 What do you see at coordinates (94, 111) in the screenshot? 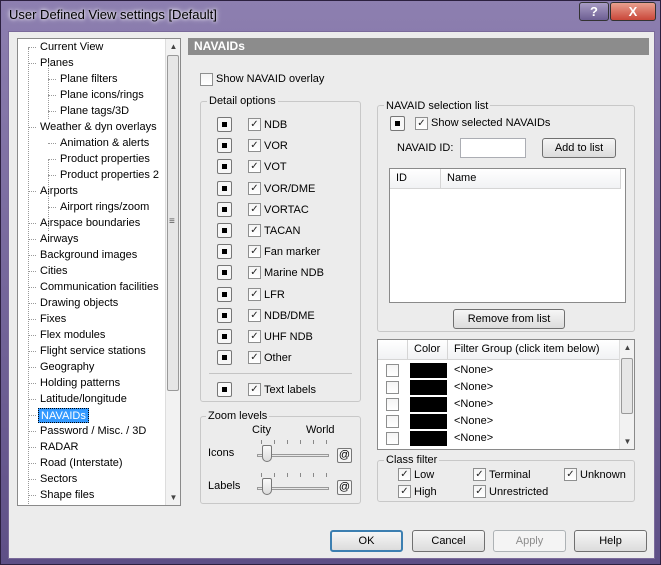
I see `tree-item-plane-tags-3d: Plane tags/3D` at bounding box center [94, 111].